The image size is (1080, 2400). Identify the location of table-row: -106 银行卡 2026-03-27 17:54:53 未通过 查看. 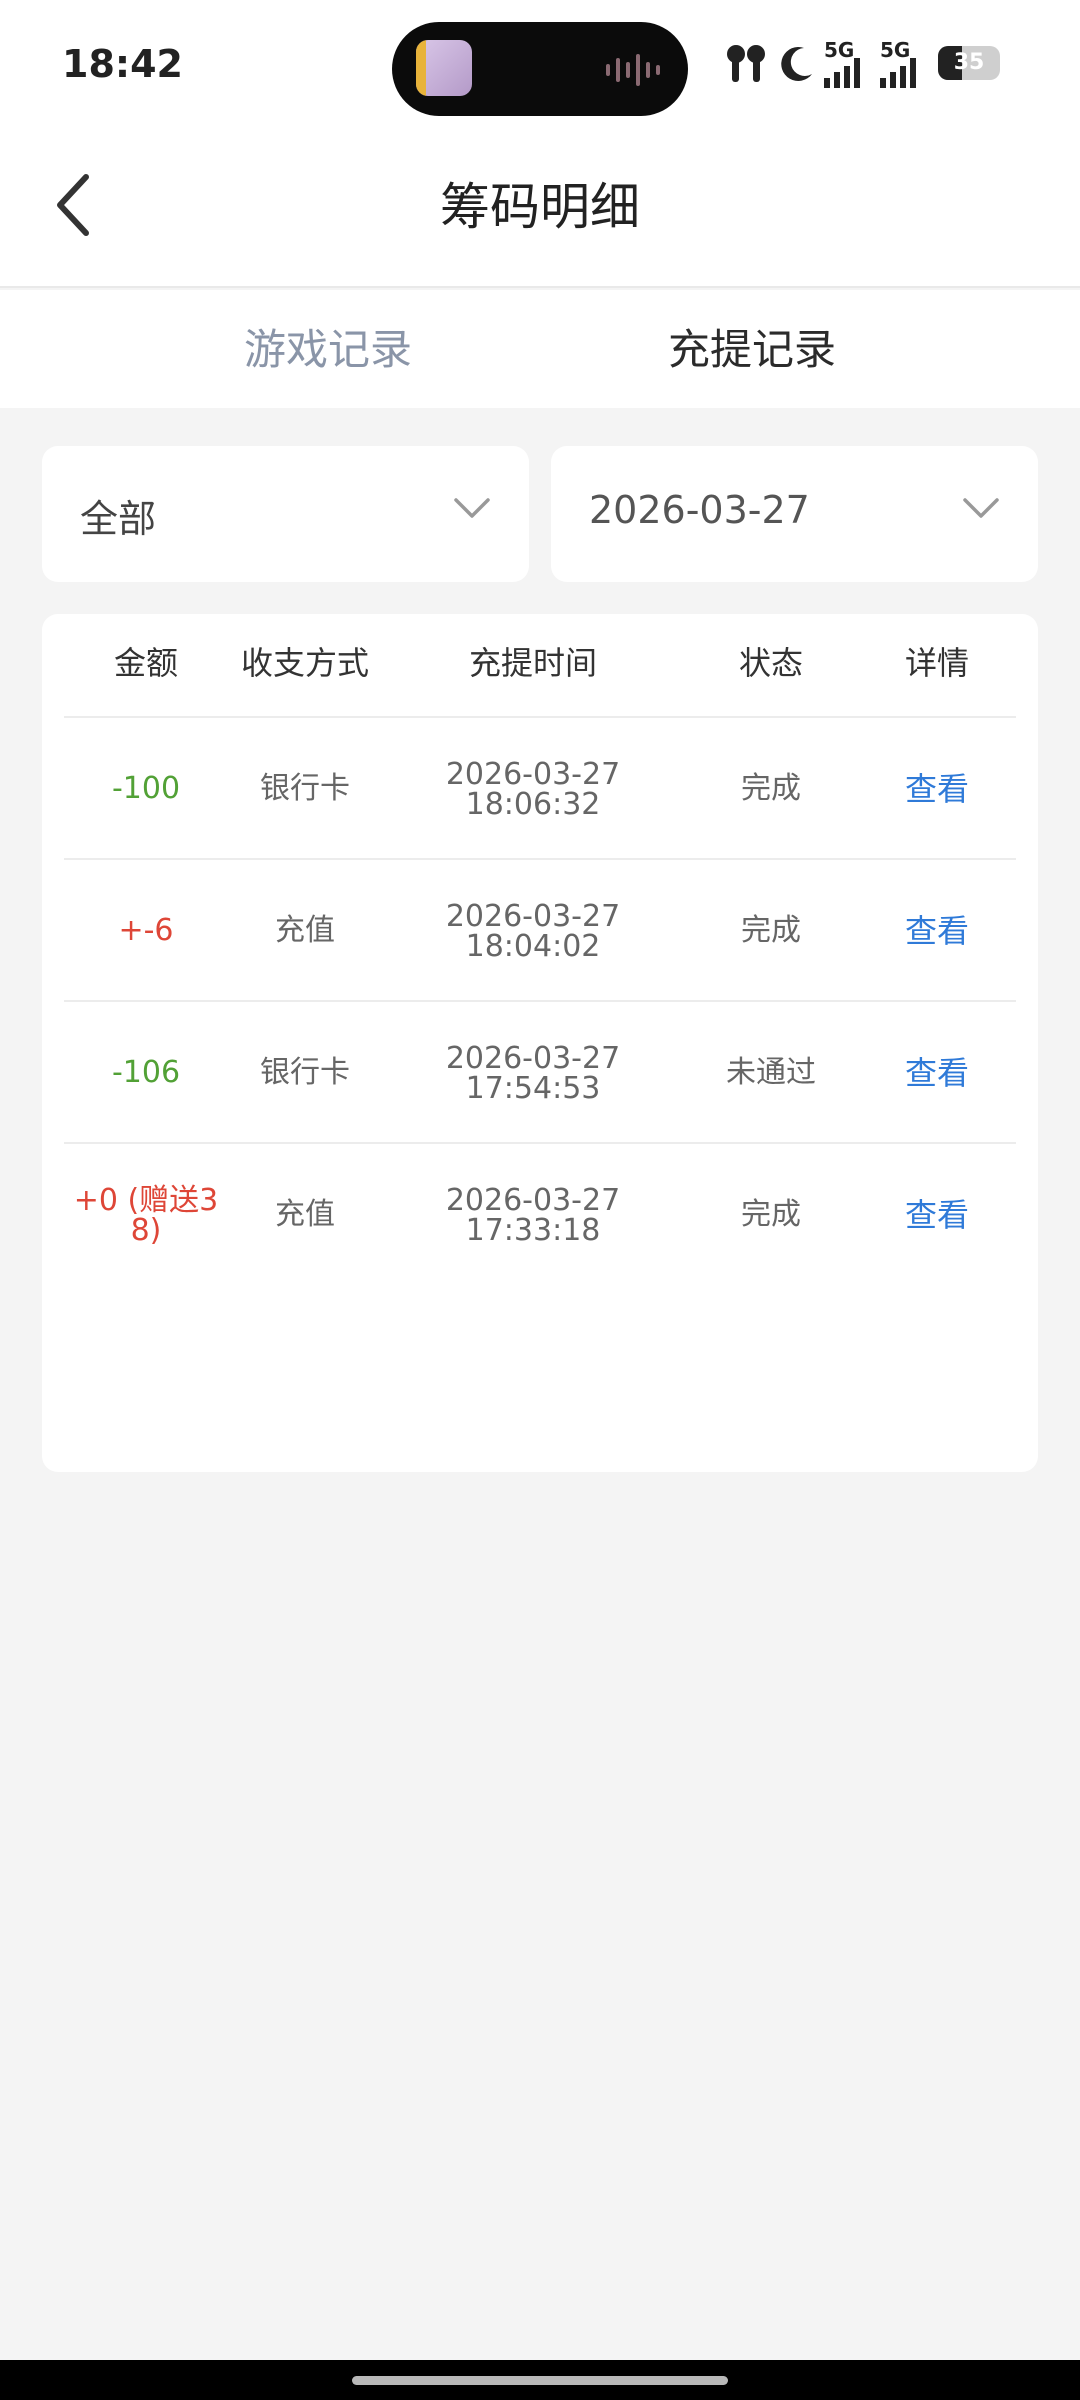
(540, 1073).